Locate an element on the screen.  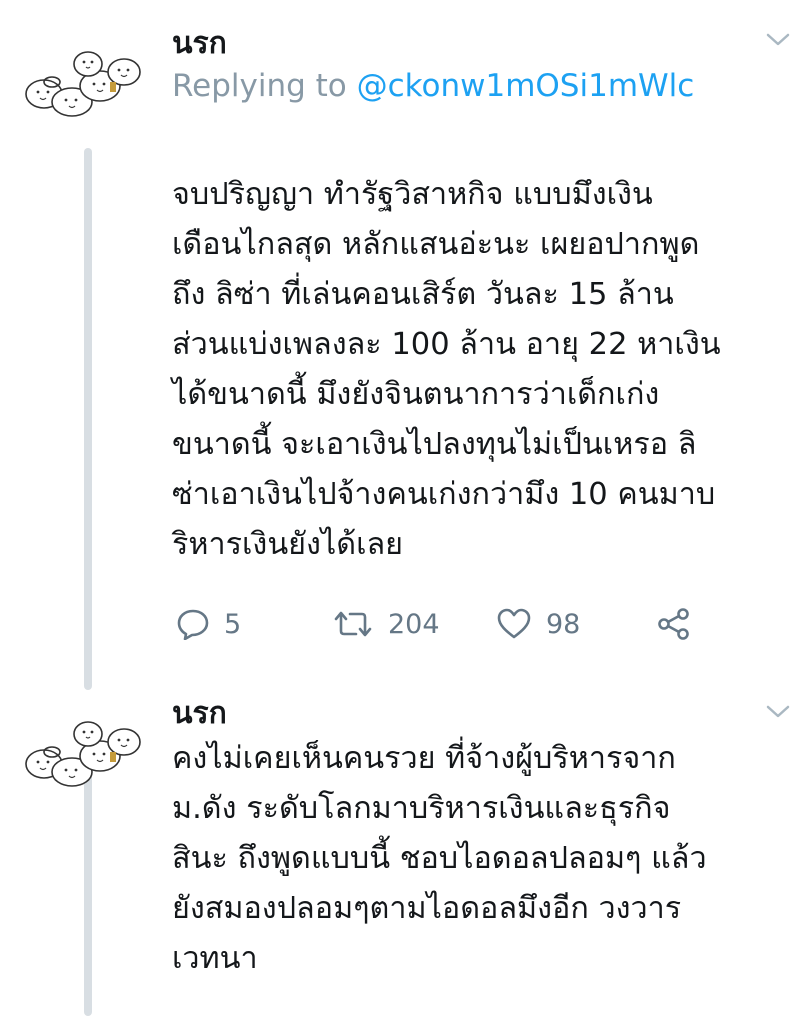
replying-to-prefix: Replying to is located at coordinates (264, 86).